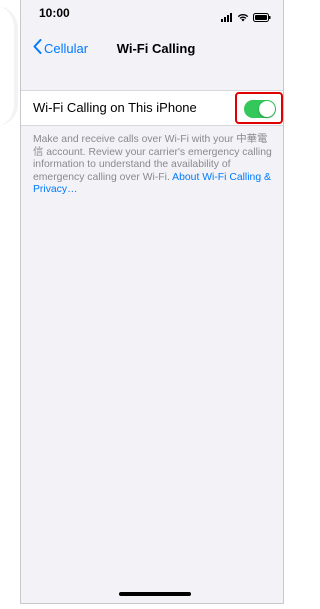 The height and width of the screenshot is (609, 320). Describe the element at coordinates (156, 48) in the screenshot. I see `page-title: Wi-Fi Calling` at that location.